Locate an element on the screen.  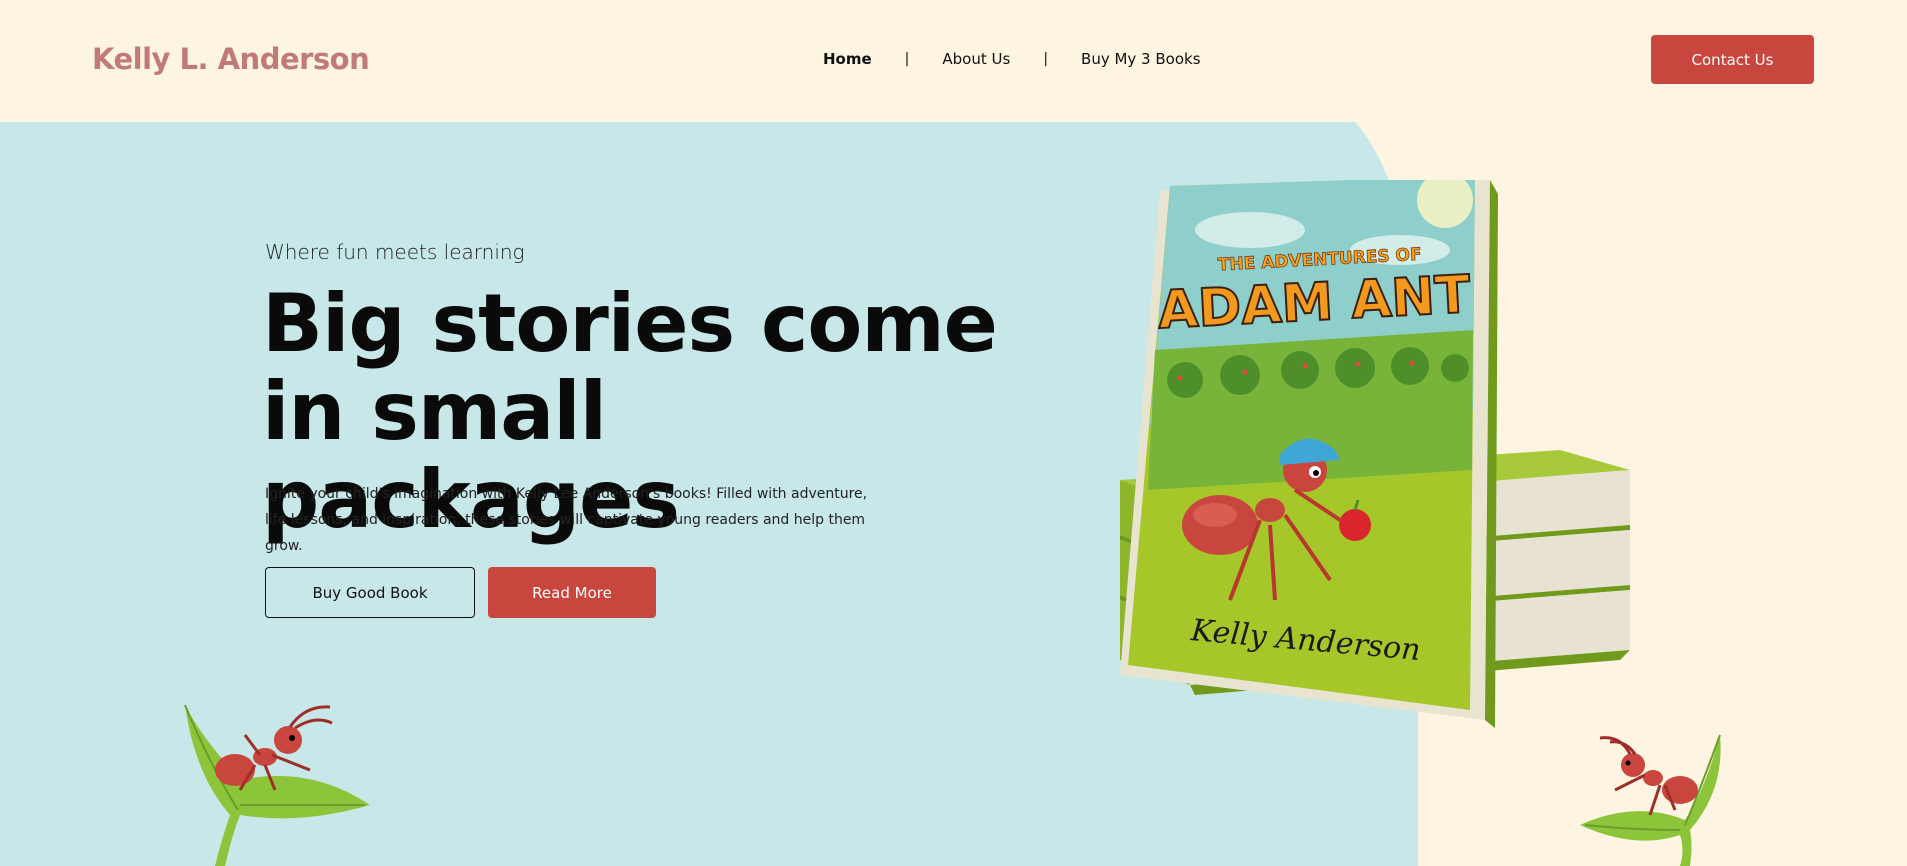
nav-buy-books: Buy My 3 Books is located at coordinates (1141, 59).